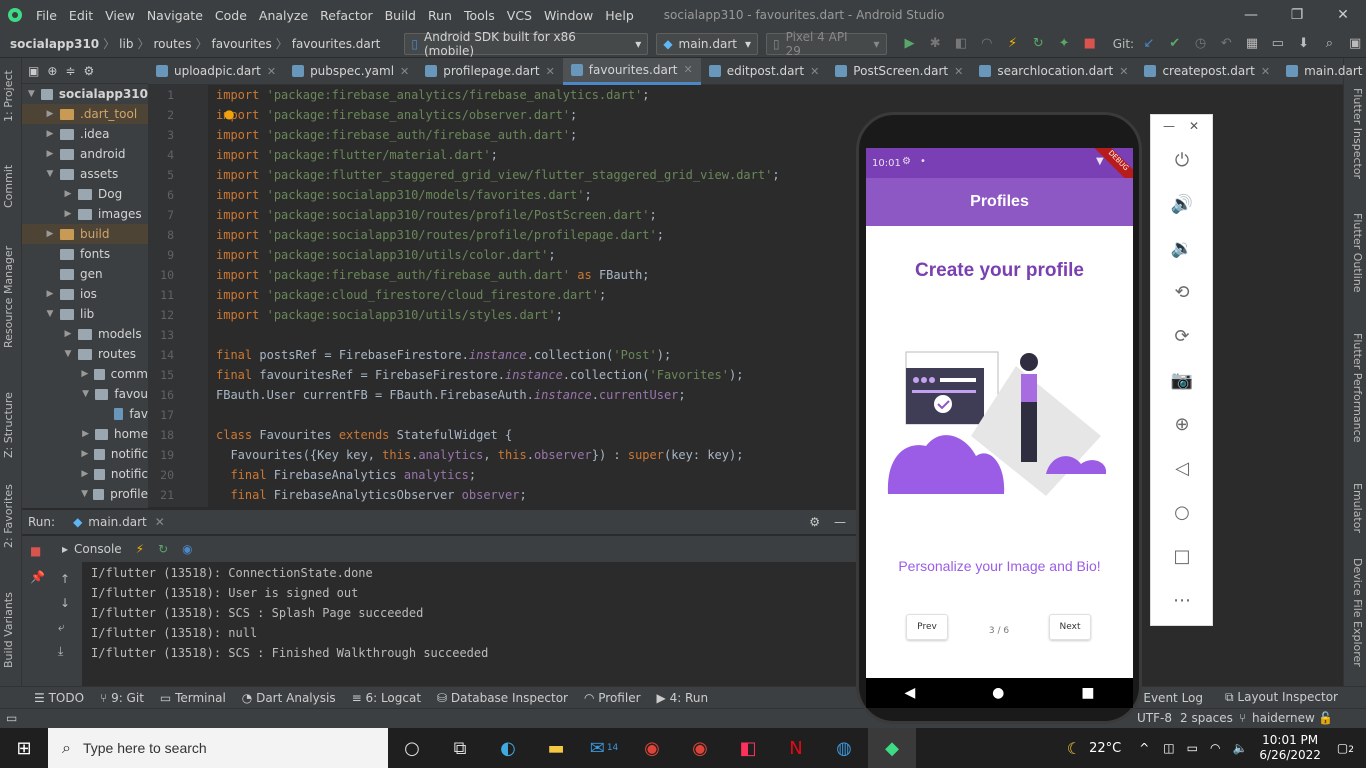 The image size is (1366, 768). I want to click on tool-tab-project: 1: Project, so click(8, 96).